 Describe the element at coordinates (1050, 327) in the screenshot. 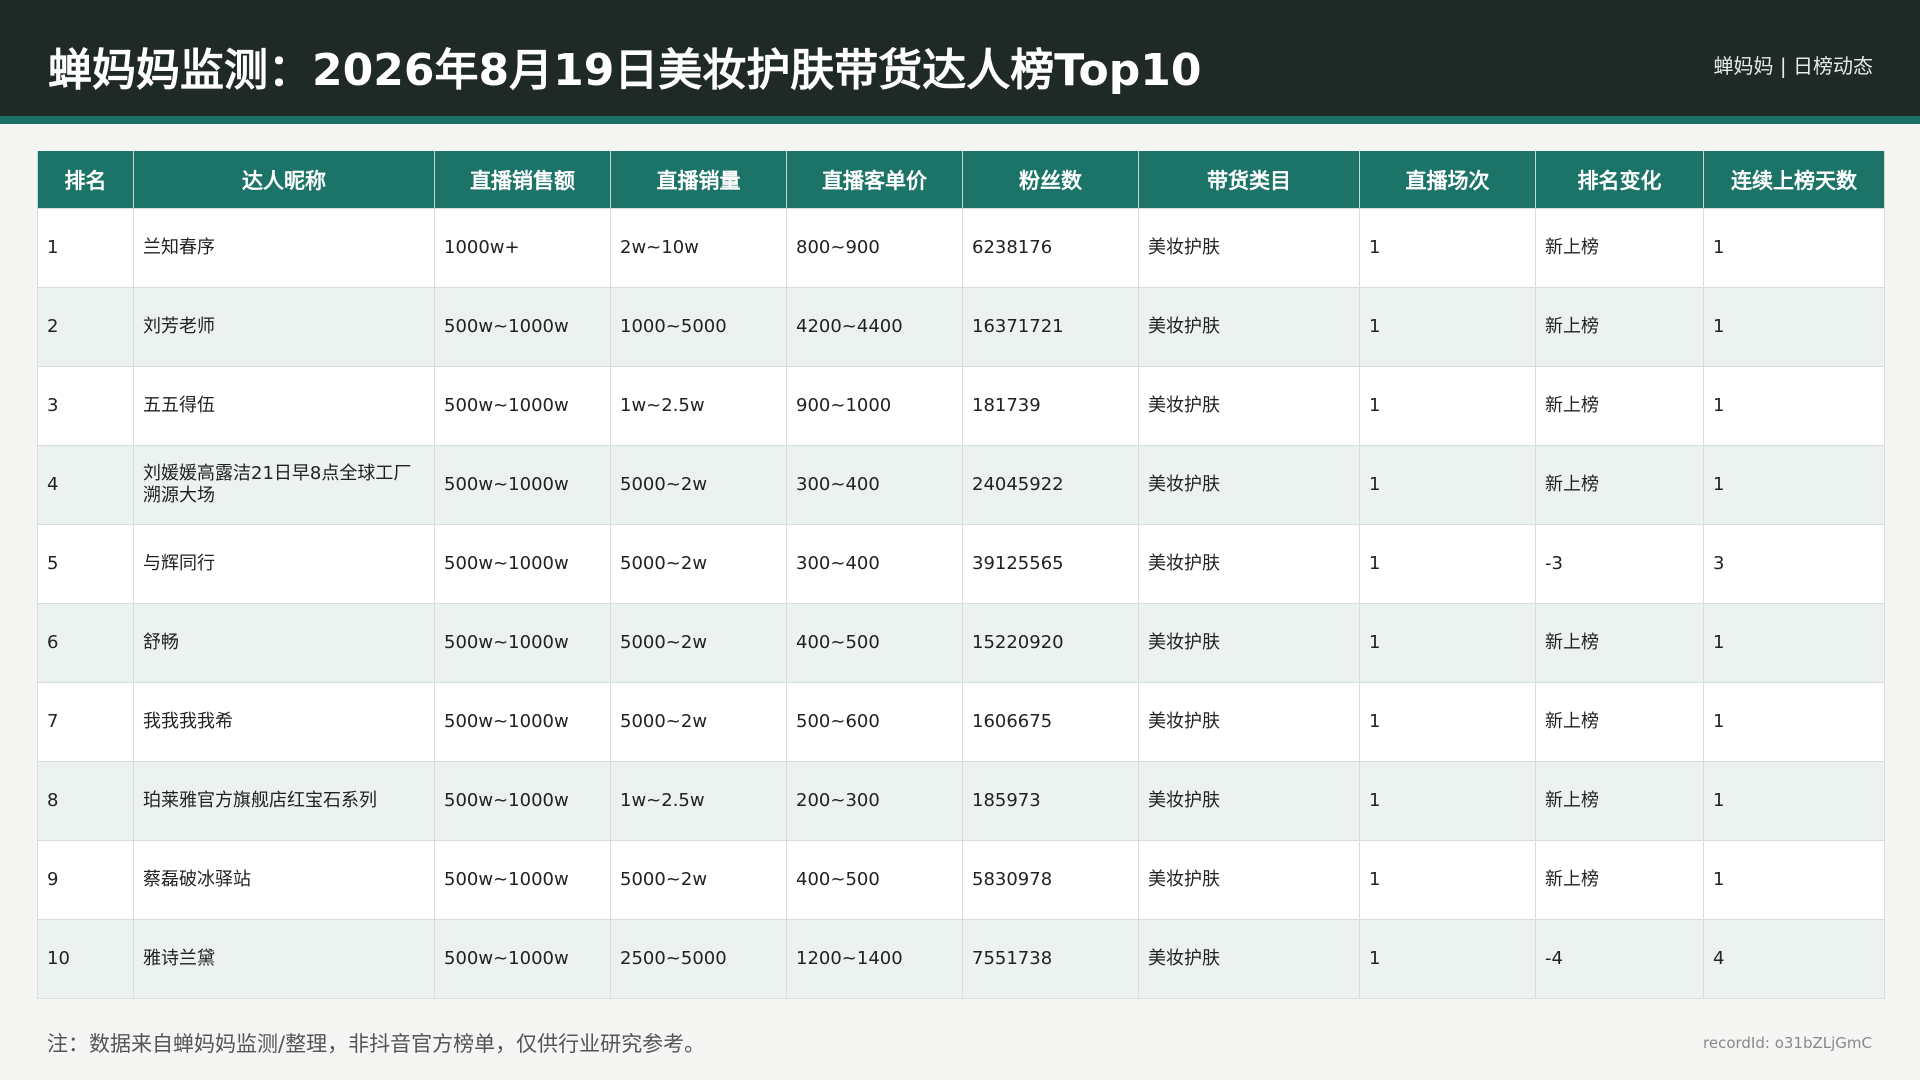

I see `cell-followers: 16371721` at that location.